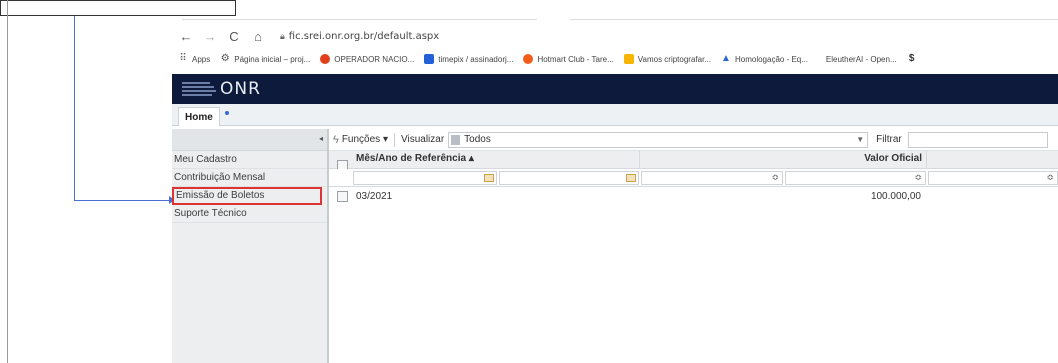 This screenshot has height=363, width=1058. I want to click on gear-icon: ⚙, so click(225, 58).